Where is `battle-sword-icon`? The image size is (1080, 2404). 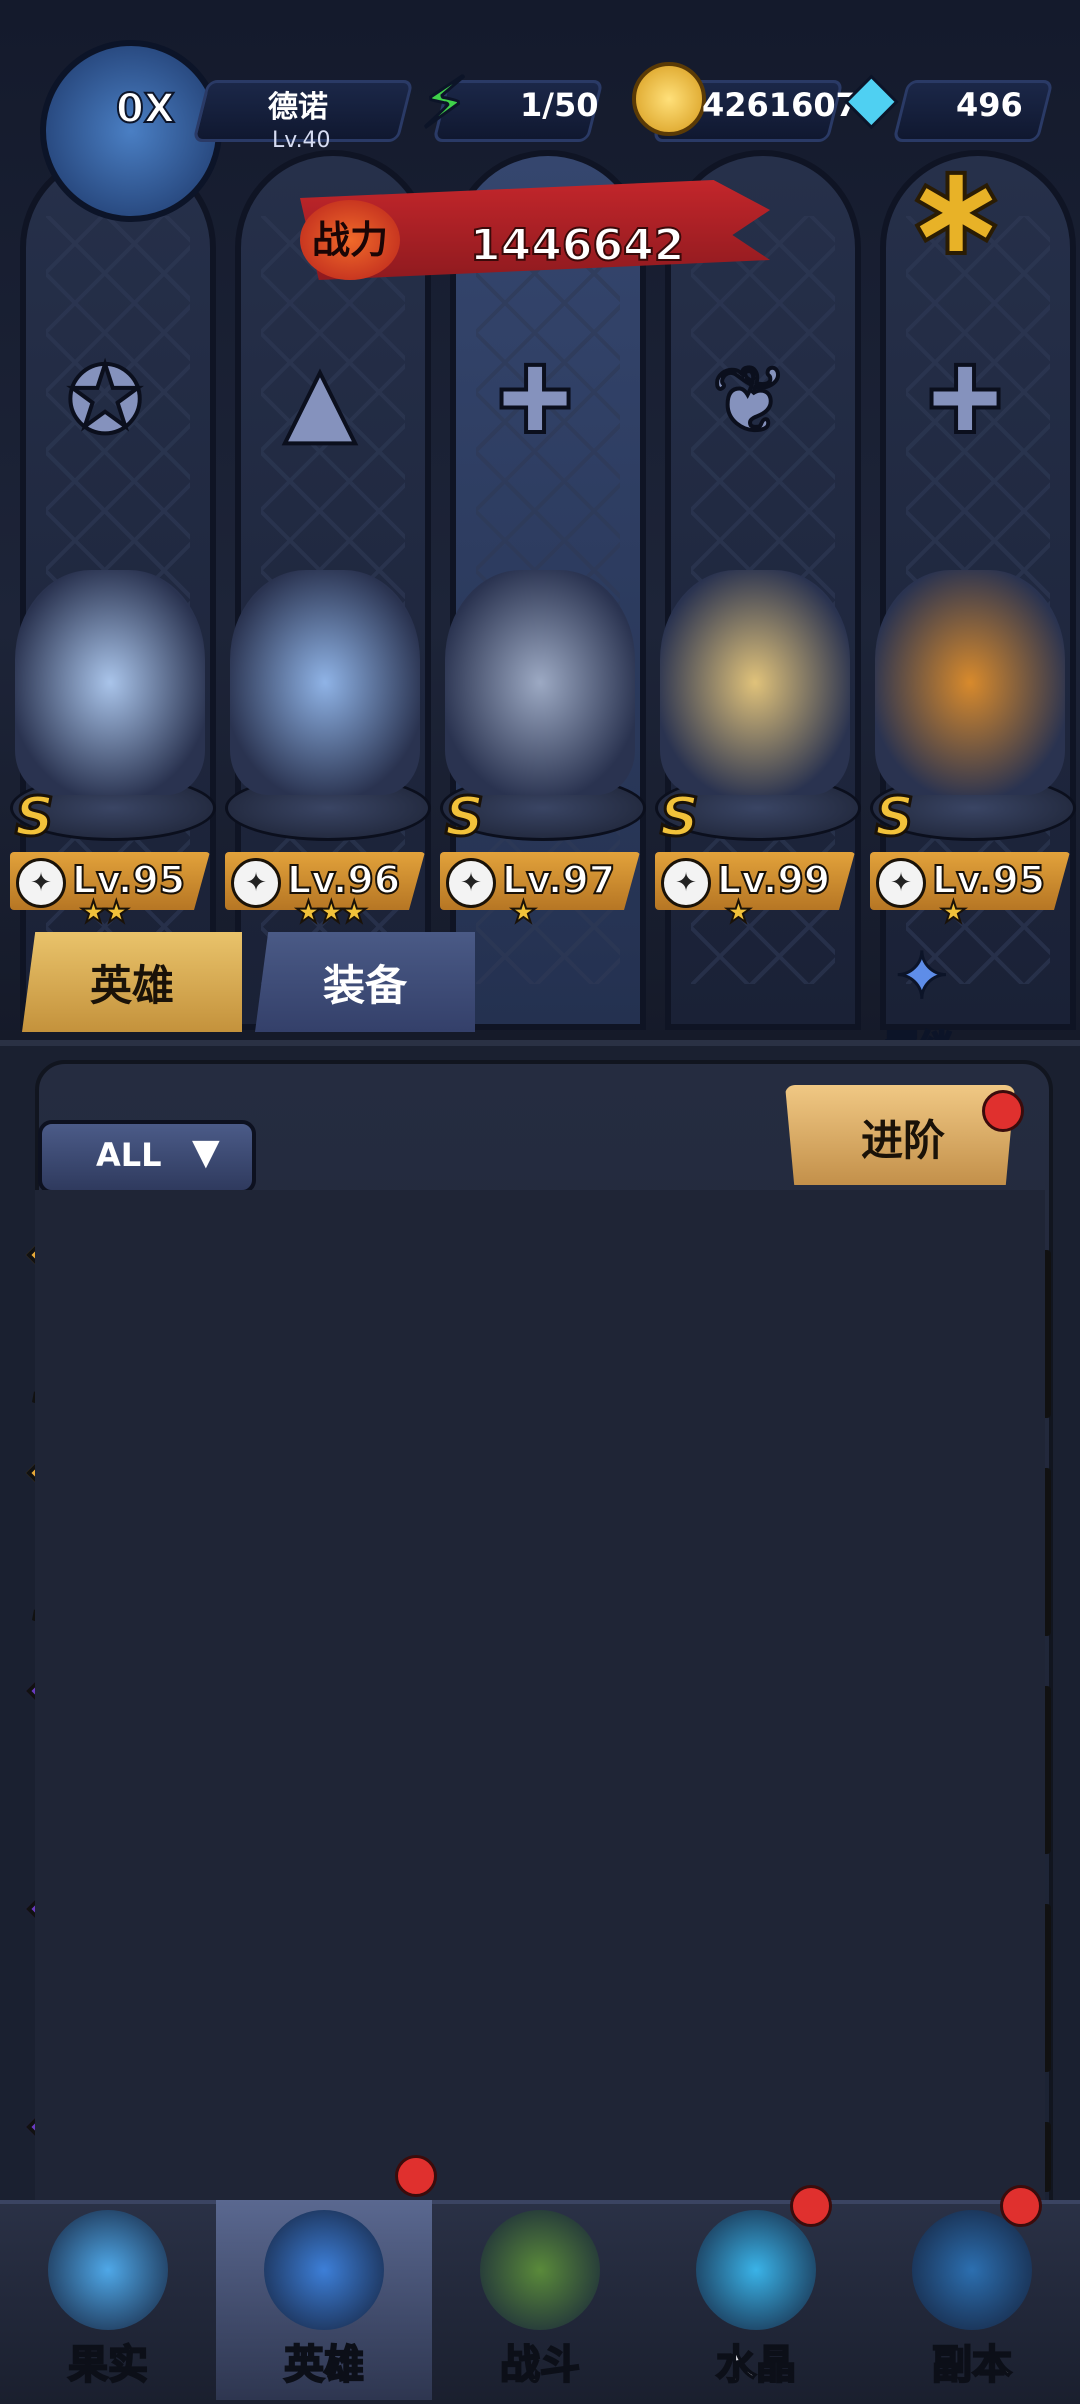 battle-sword-icon is located at coordinates (540, 2270).